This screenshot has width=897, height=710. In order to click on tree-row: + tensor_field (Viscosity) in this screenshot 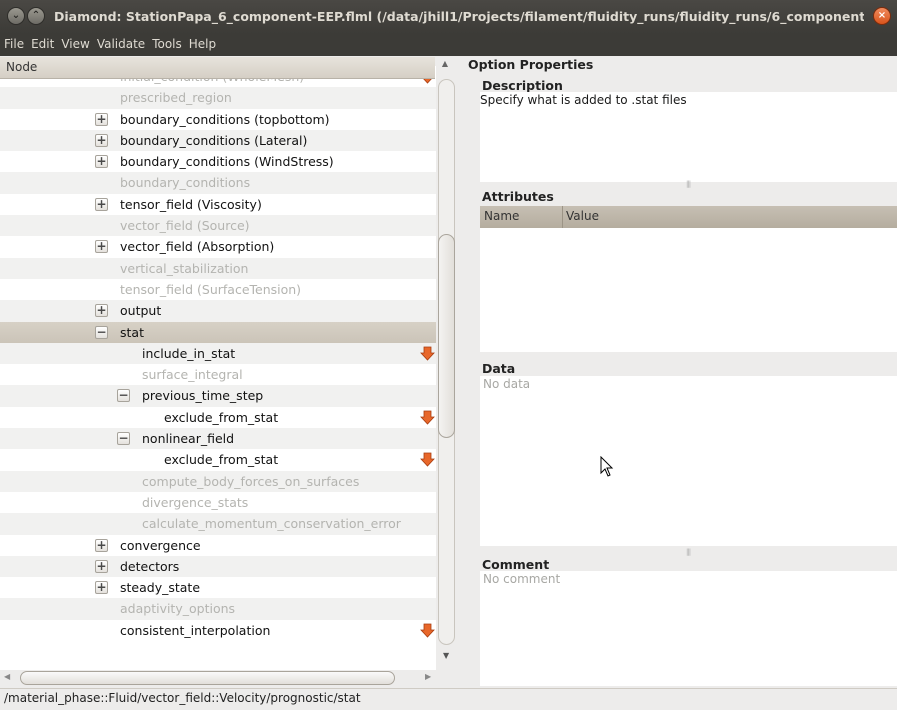, I will do `click(218, 204)`.